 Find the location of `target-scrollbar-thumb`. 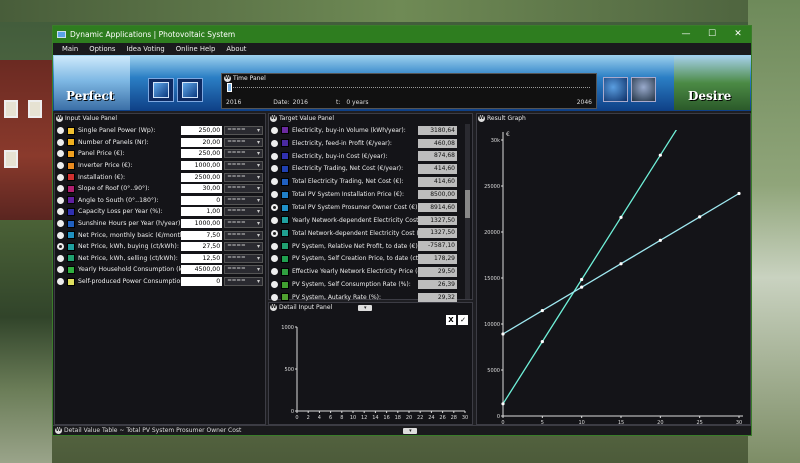

target-scrollbar-thumb is located at coordinates (467, 204).